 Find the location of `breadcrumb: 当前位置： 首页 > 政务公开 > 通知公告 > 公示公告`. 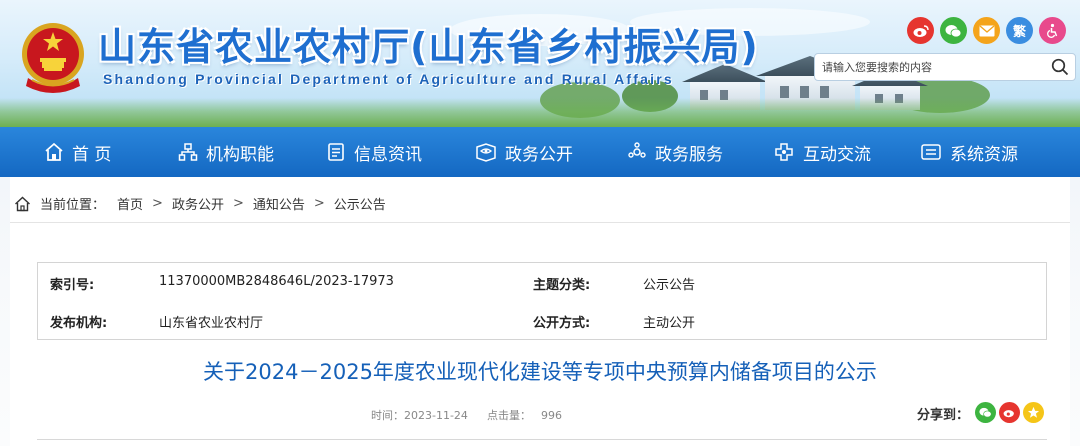

breadcrumb: 当前位置： 首页 > 政务公开 > 通知公告 > 公示公告 is located at coordinates (200, 203).